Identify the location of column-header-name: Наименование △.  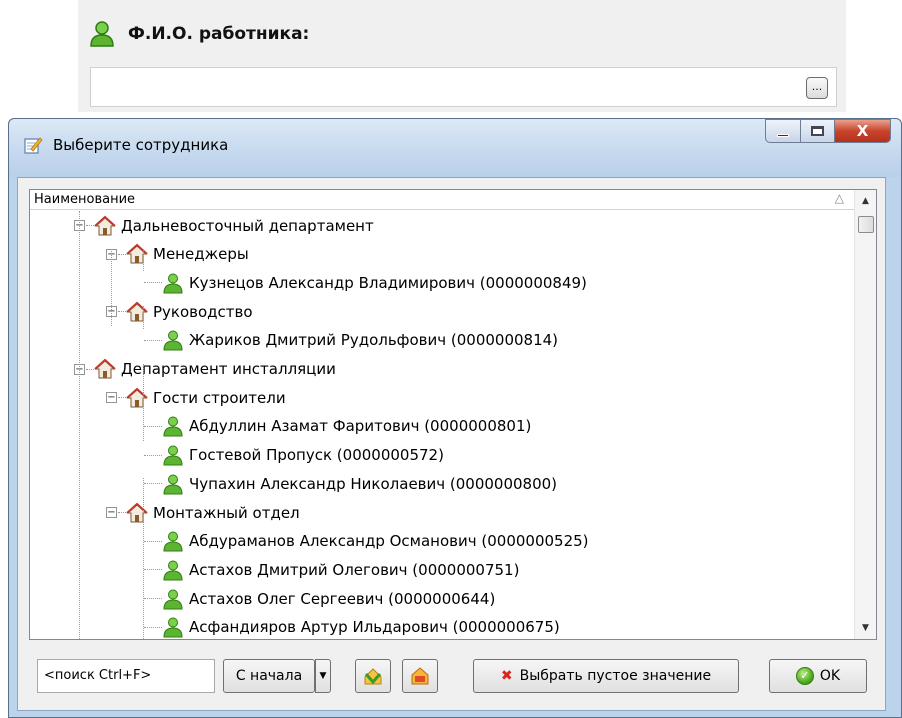
(442, 200).